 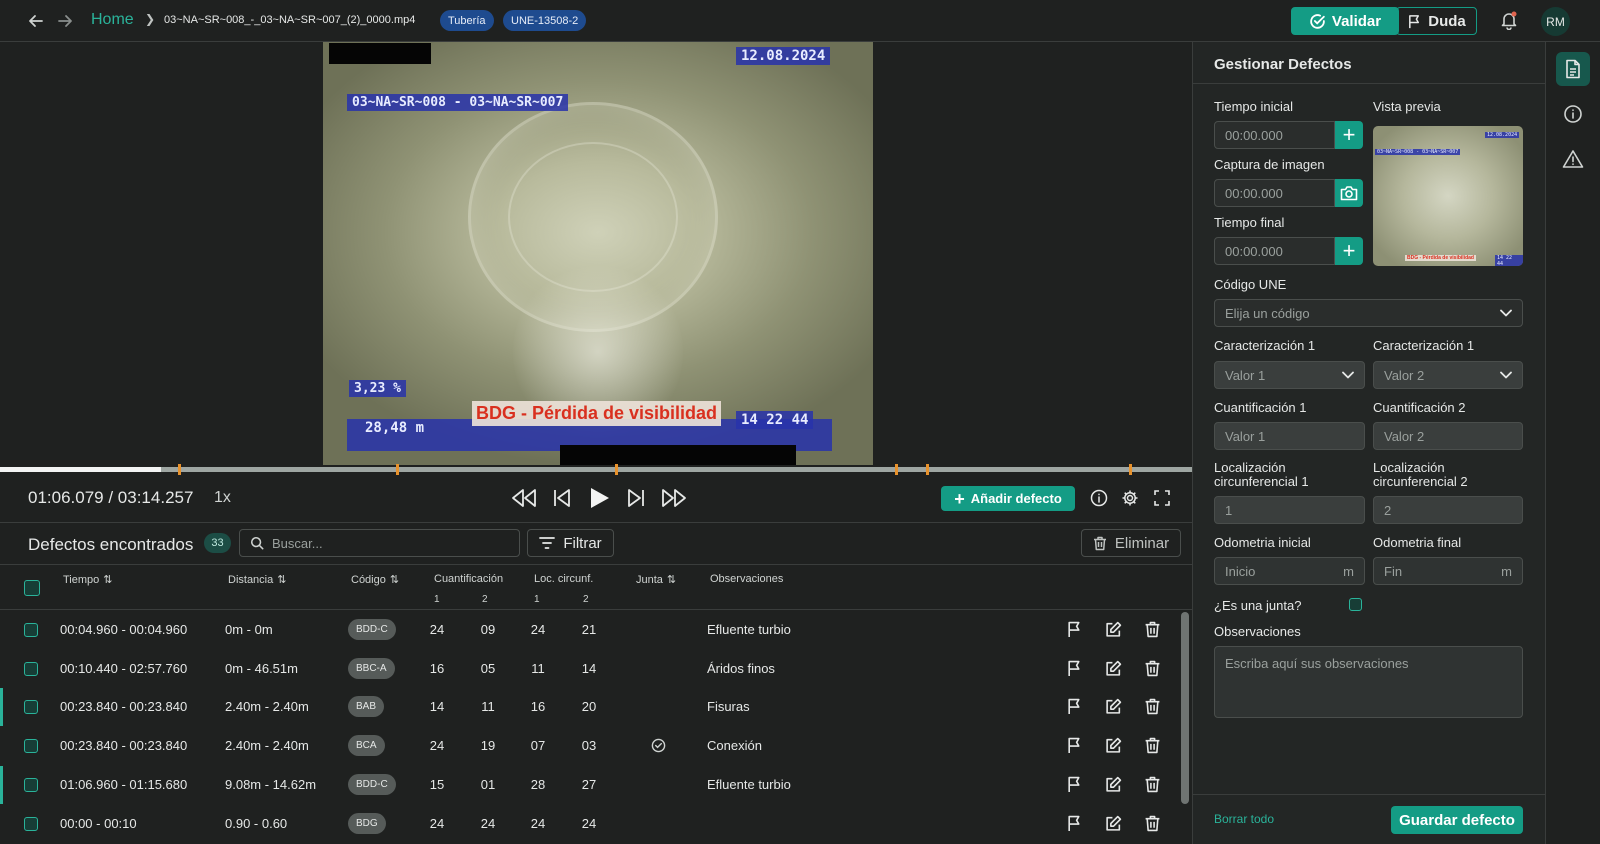 What do you see at coordinates (377, 388) in the screenshot?
I see `osd-percent: 3,23 %` at bounding box center [377, 388].